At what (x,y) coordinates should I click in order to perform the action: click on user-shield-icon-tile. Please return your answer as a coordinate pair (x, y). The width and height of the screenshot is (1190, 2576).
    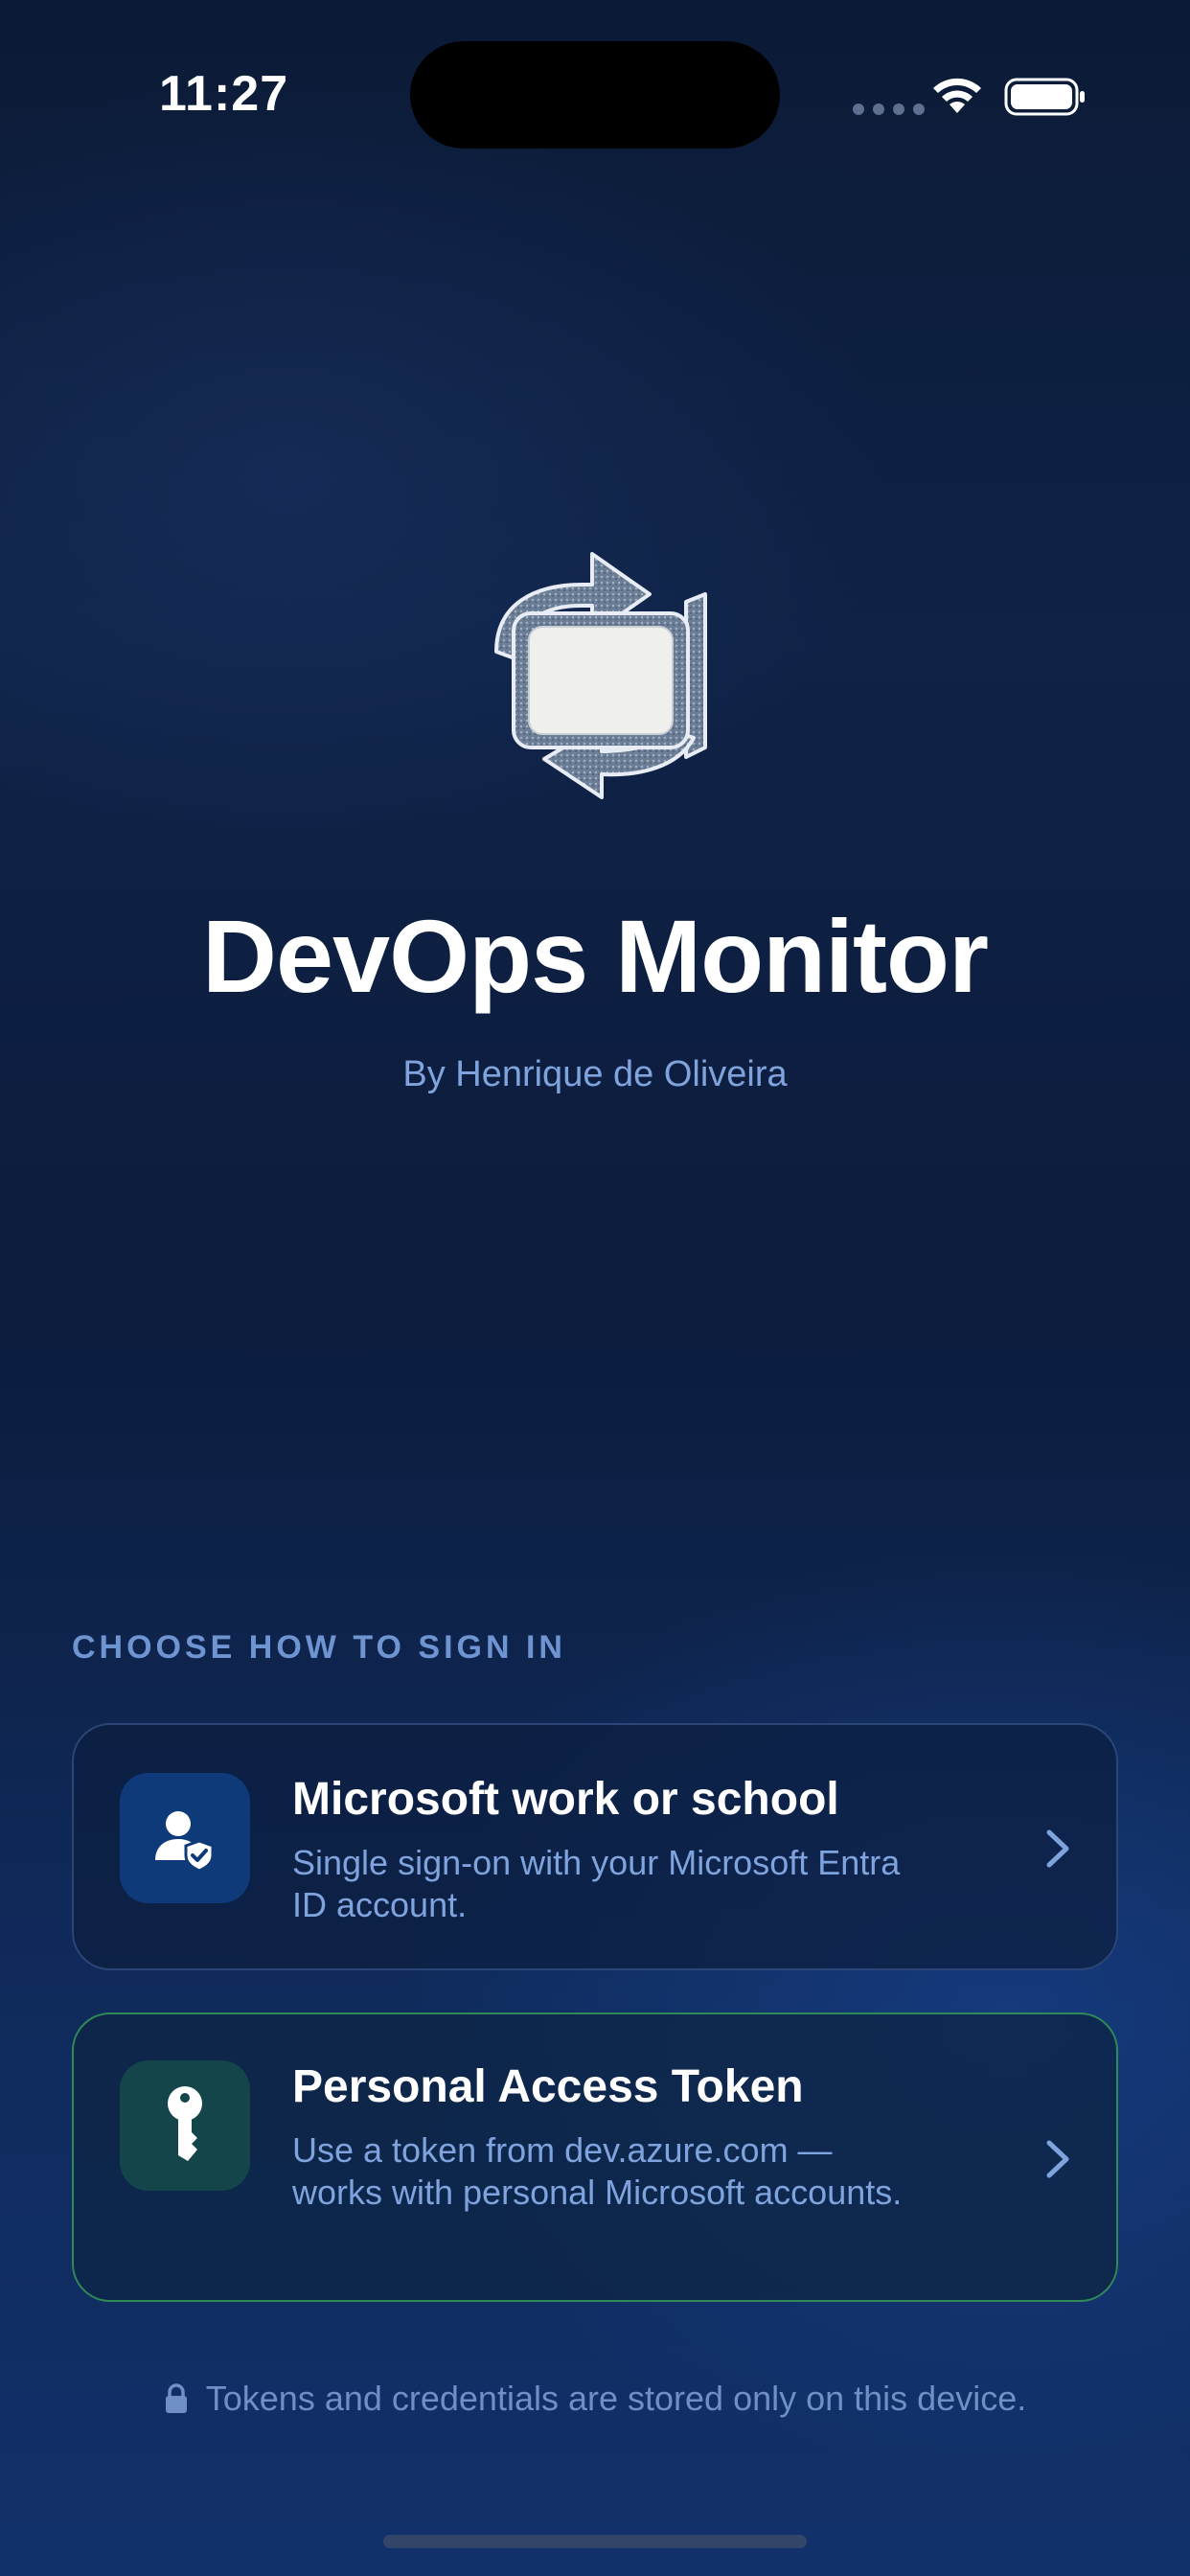
    Looking at the image, I should click on (185, 1838).